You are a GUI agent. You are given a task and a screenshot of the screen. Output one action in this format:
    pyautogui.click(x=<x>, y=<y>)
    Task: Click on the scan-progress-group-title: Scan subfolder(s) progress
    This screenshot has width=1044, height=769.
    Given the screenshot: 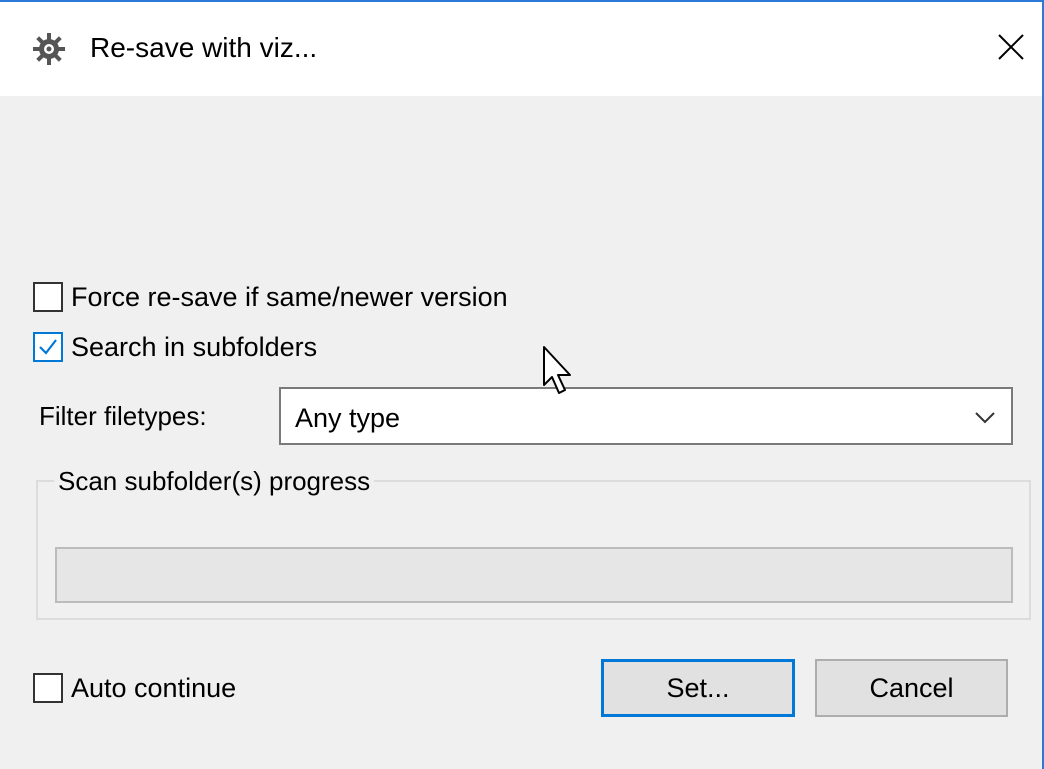 What is the action you would take?
    pyautogui.click(x=214, y=481)
    